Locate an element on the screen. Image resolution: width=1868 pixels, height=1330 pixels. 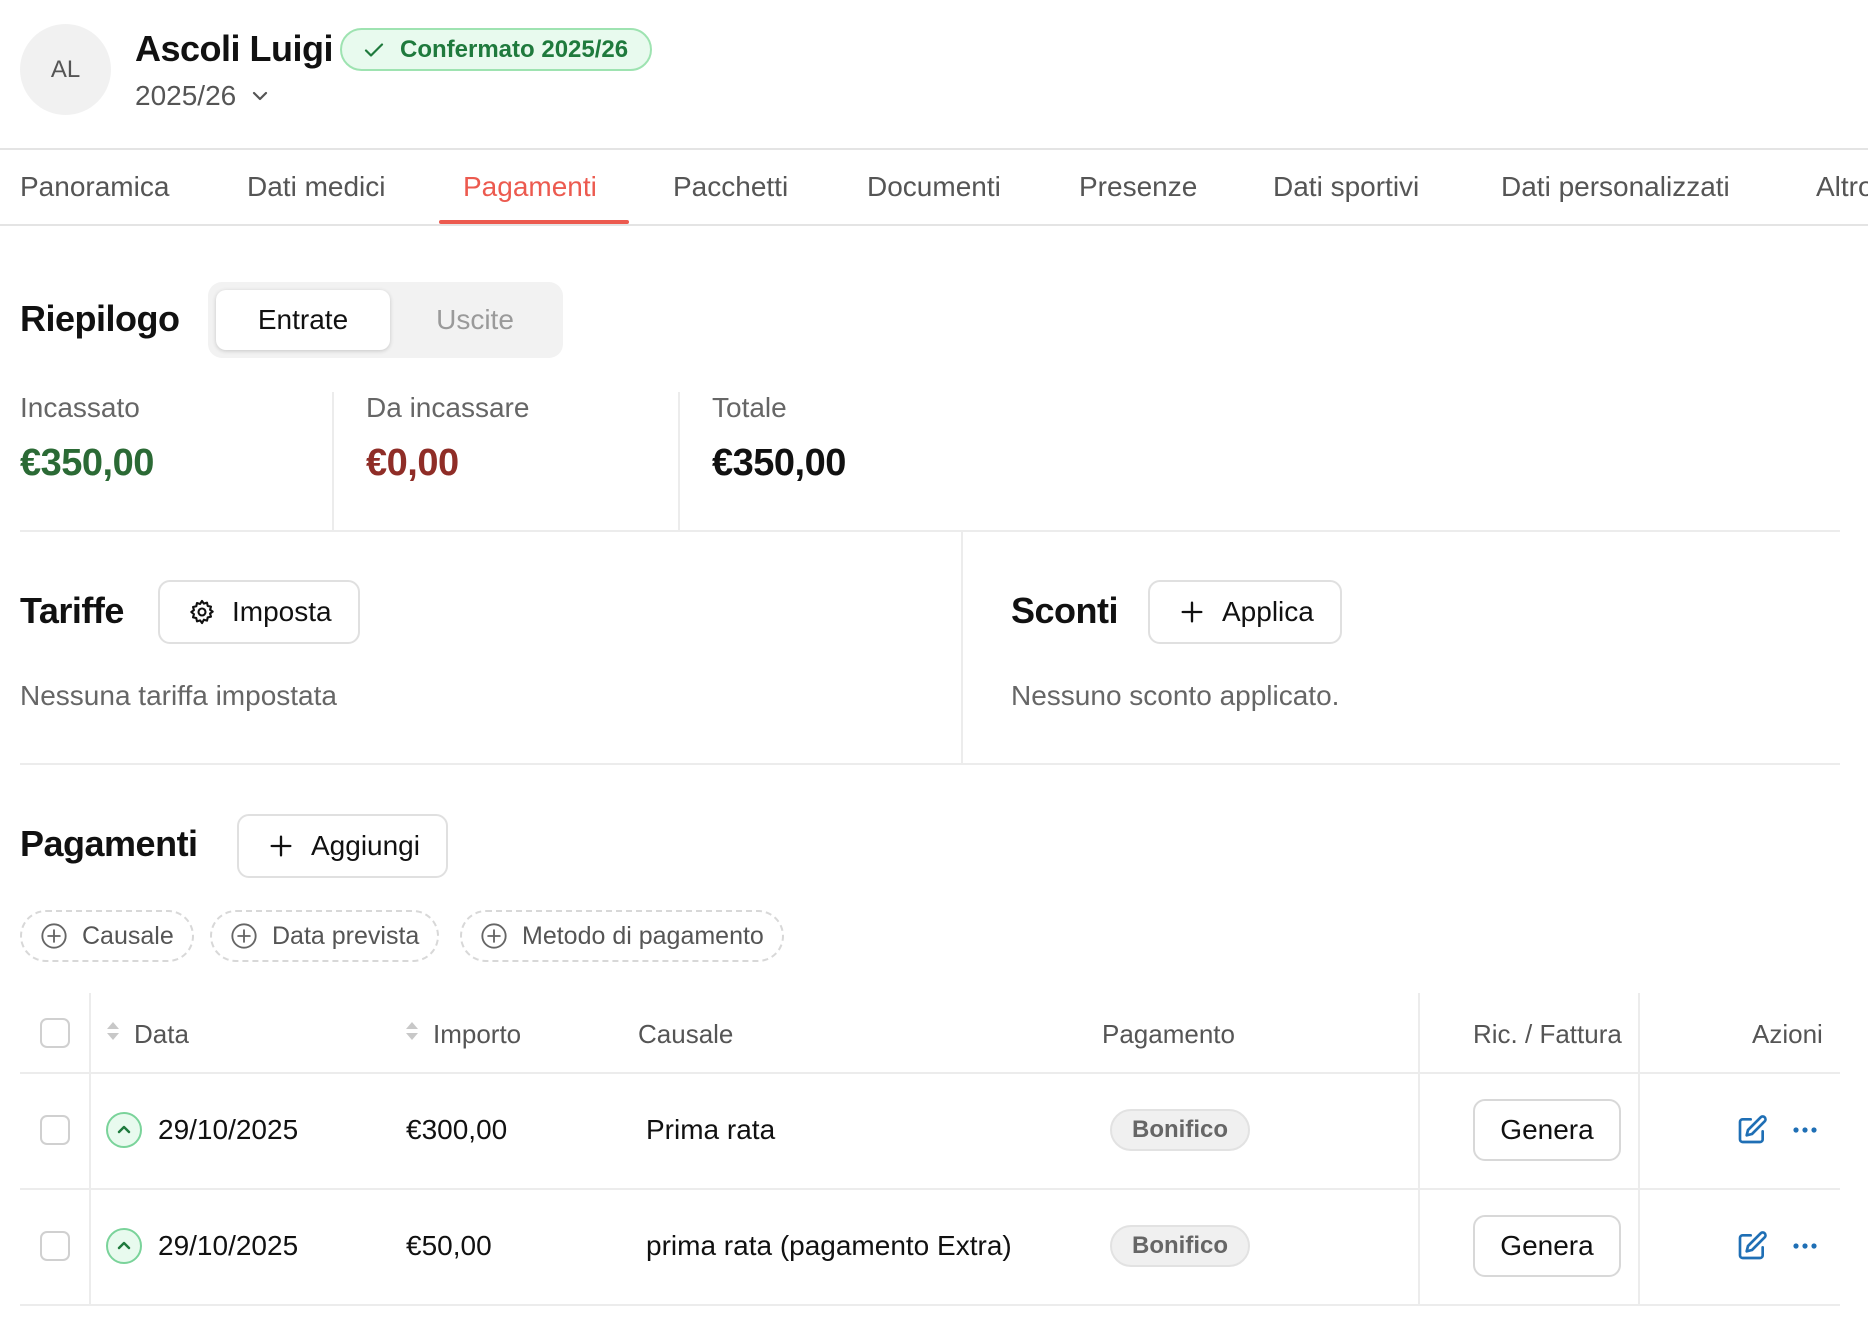
column-header-azioni: Azioni is located at coordinates (1787, 1033).